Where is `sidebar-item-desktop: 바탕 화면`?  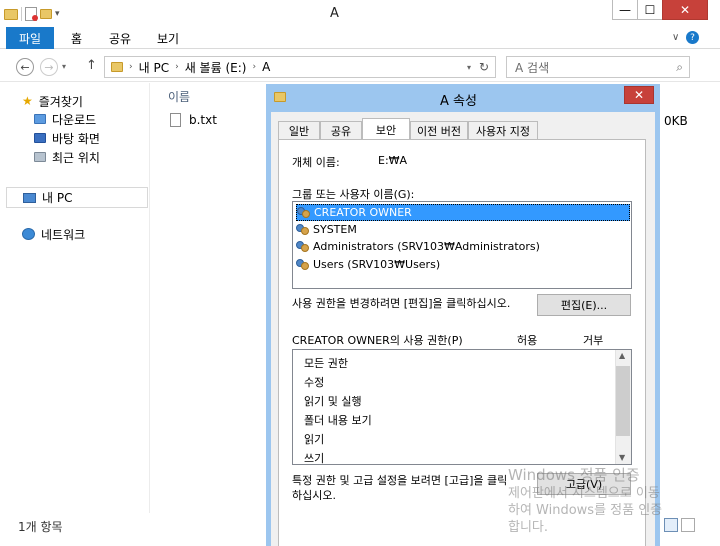 sidebar-item-desktop: 바탕 화면 is located at coordinates (67, 138).